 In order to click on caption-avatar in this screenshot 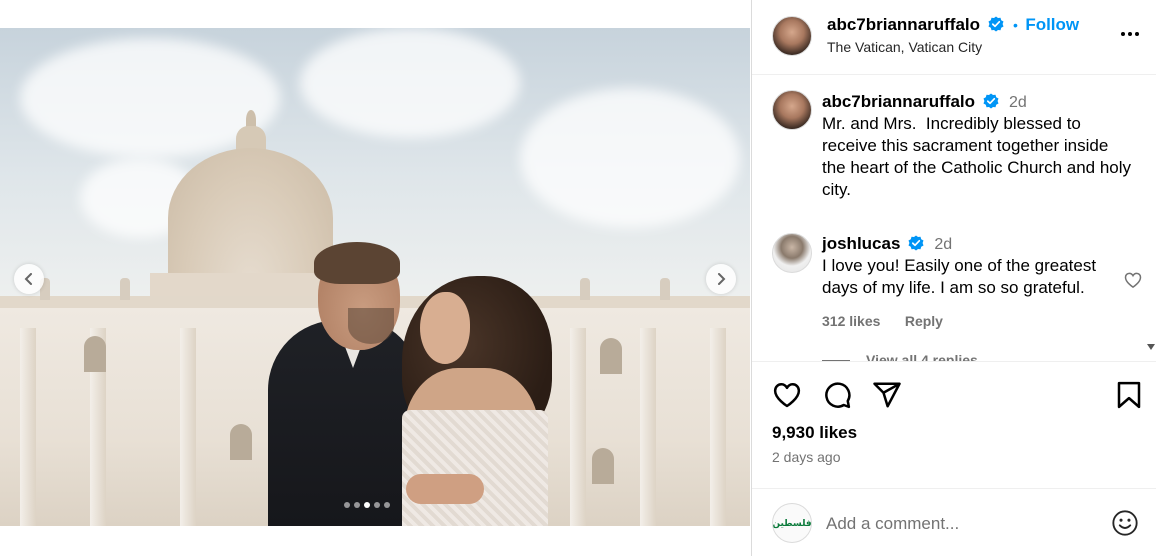, I will do `click(792, 110)`.